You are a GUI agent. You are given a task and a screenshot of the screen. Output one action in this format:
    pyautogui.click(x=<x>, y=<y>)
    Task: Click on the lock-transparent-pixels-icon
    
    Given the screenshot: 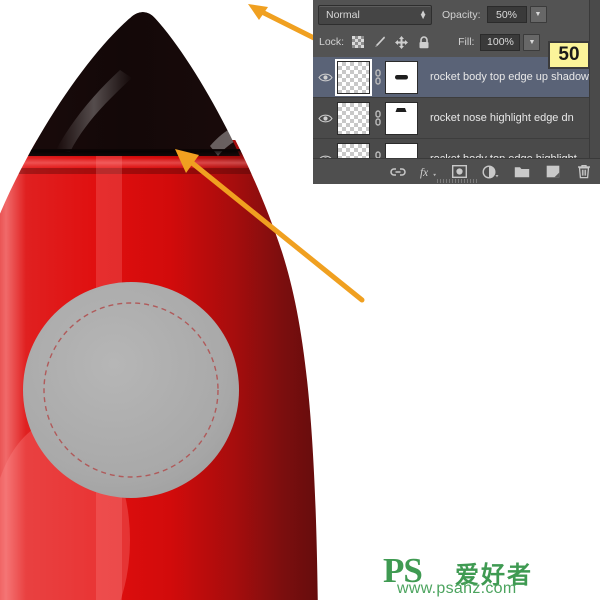 What is the action you would take?
    pyautogui.click(x=357, y=42)
    